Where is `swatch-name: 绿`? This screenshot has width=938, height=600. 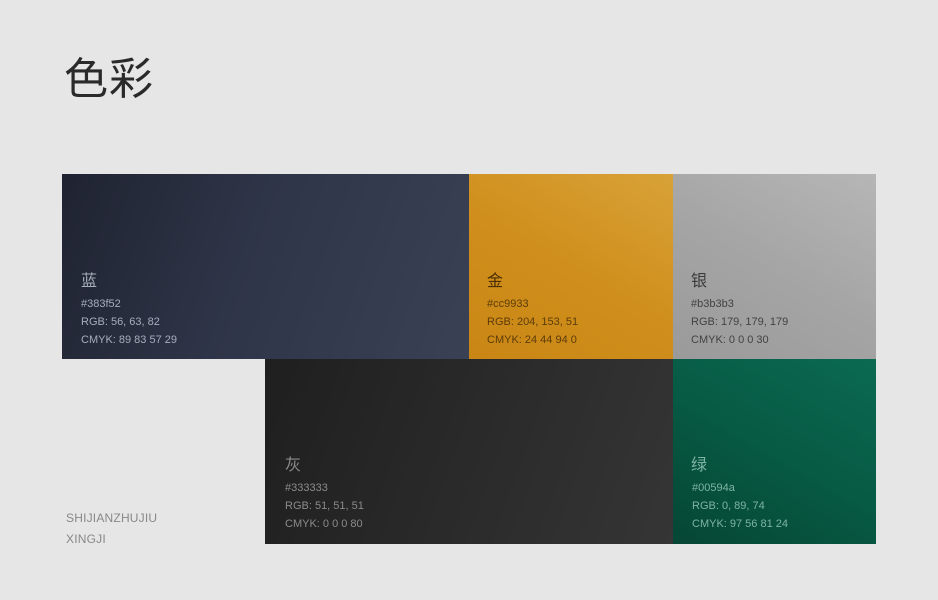
swatch-name: 绿 is located at coordinates (699, 464).